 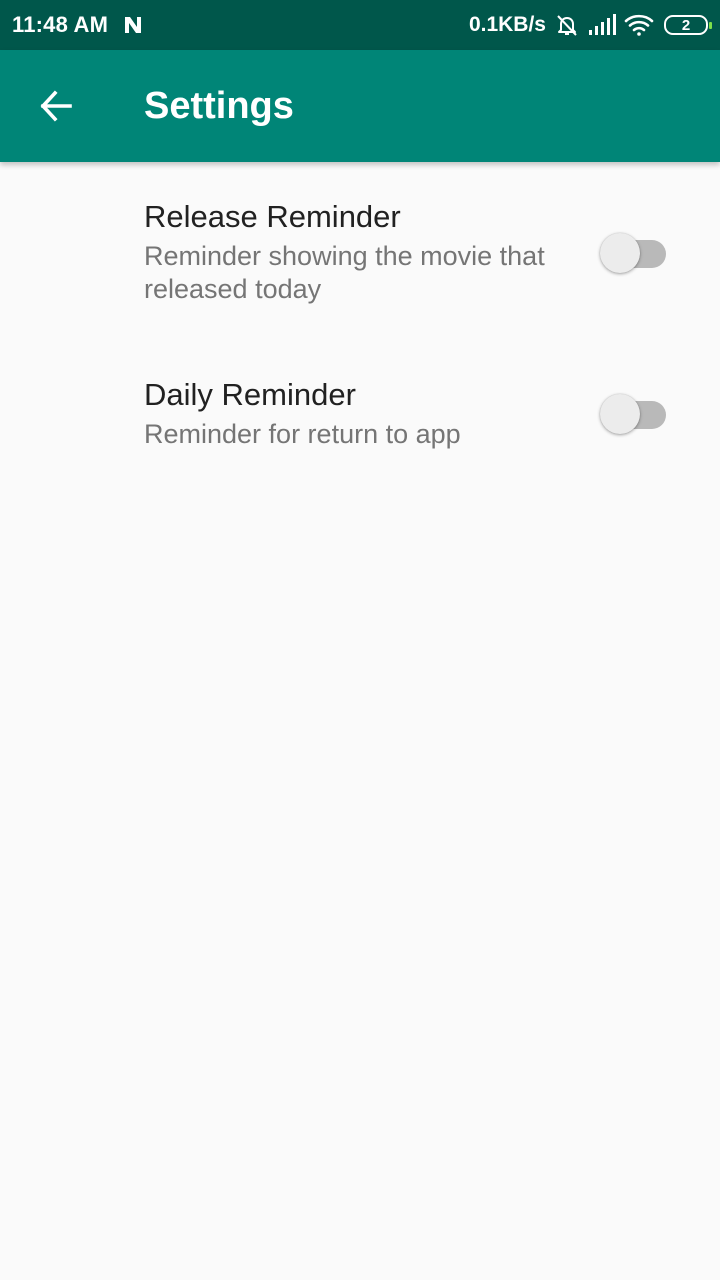 What do you see at coordinates (360, 25) in the screenshot?
I see `status-bar: 11:48 AM 0.1KB/s 2` at bounding box center [360, 25].